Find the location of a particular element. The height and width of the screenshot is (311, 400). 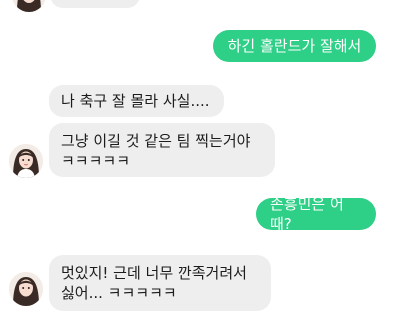

message-outgoing: 하긴 홀란드가 잘해서 is located at coordinates (294, 46).